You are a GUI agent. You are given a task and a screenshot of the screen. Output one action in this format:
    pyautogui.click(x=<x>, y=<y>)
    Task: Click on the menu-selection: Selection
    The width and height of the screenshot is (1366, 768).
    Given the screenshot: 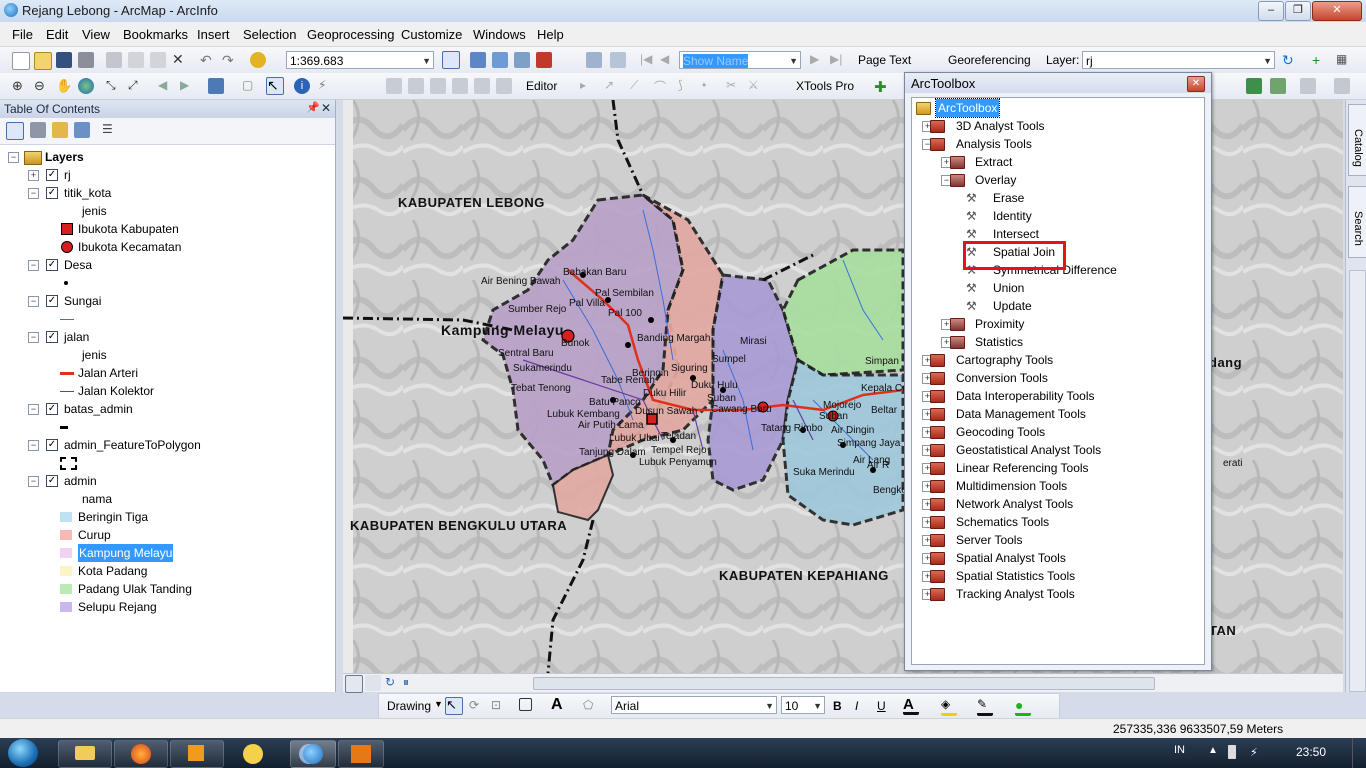 What is the action you would take?
    pyautogui.click(x=269, y=34)
    